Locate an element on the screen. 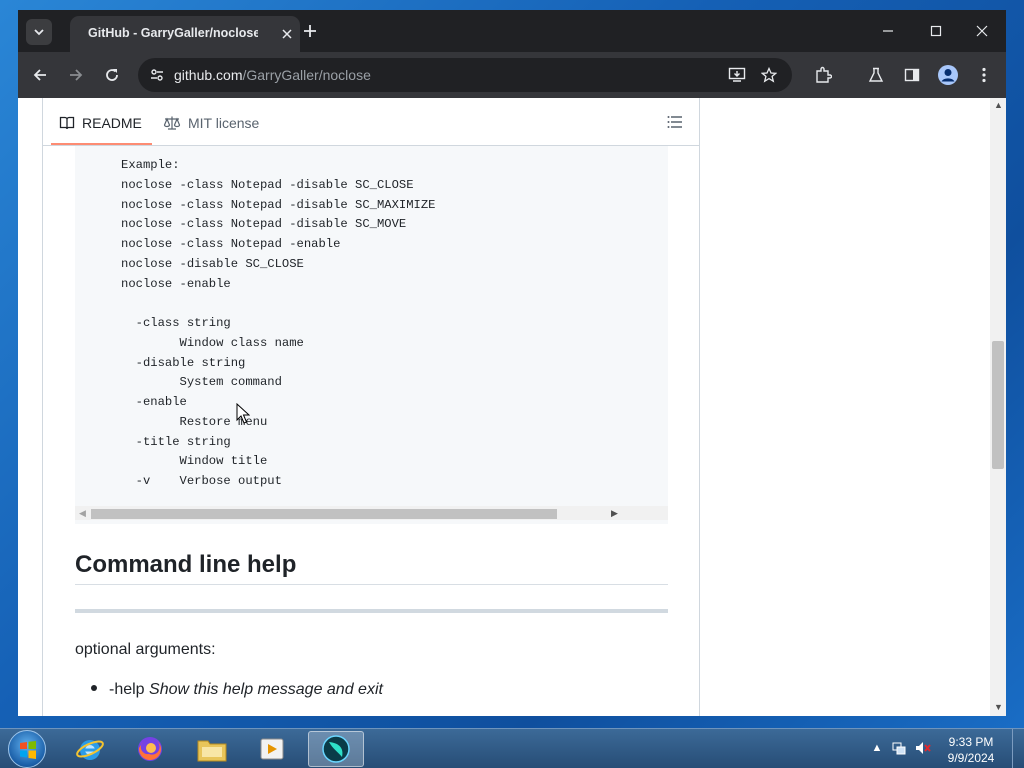  close-window-button is located at coordinates (982, 31).